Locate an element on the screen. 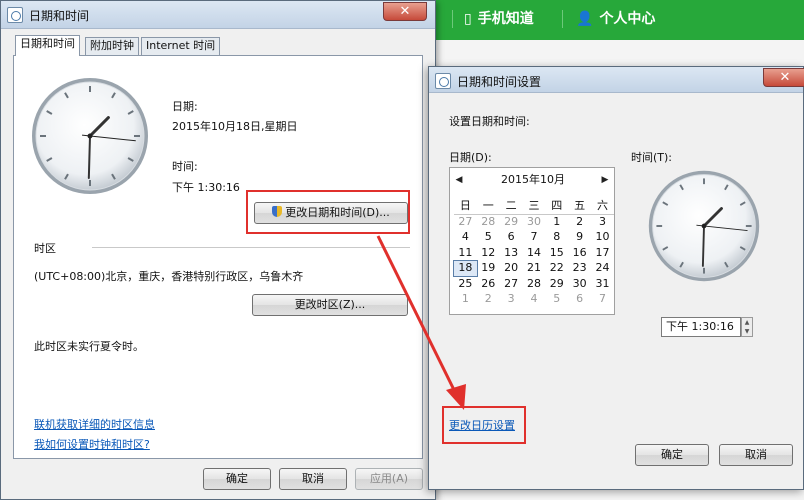 This screenshot has height=500, width=804. calendar-day: 22 is located at coordinates (556, 269).